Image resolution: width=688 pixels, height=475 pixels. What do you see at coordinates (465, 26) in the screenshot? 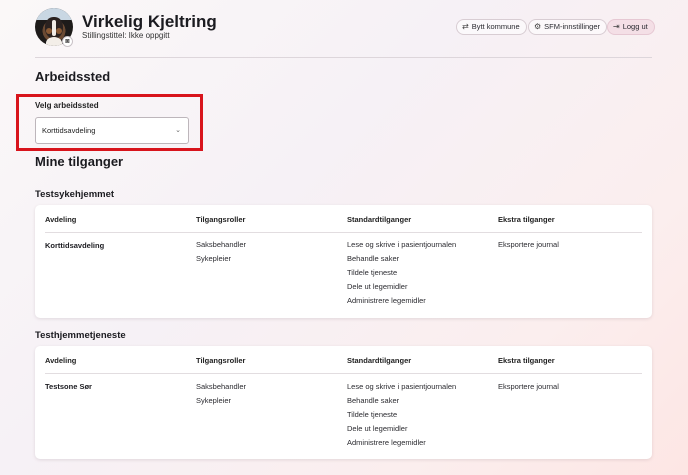
I see `swap-arrows-icon: ⇄` at bounding box center [465, 26].